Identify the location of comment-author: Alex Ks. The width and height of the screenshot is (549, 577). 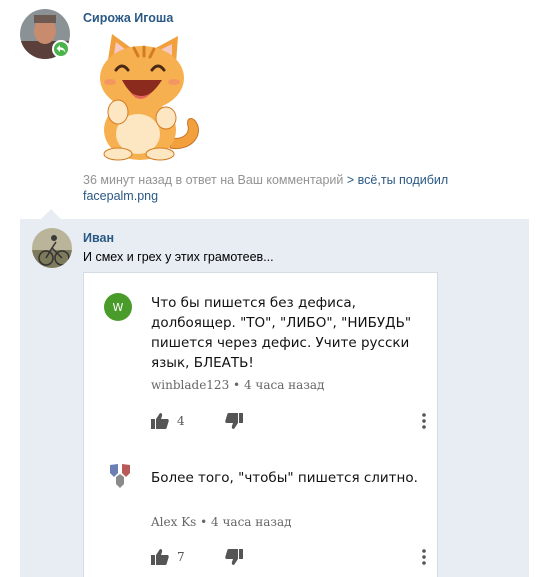
(174, 522).